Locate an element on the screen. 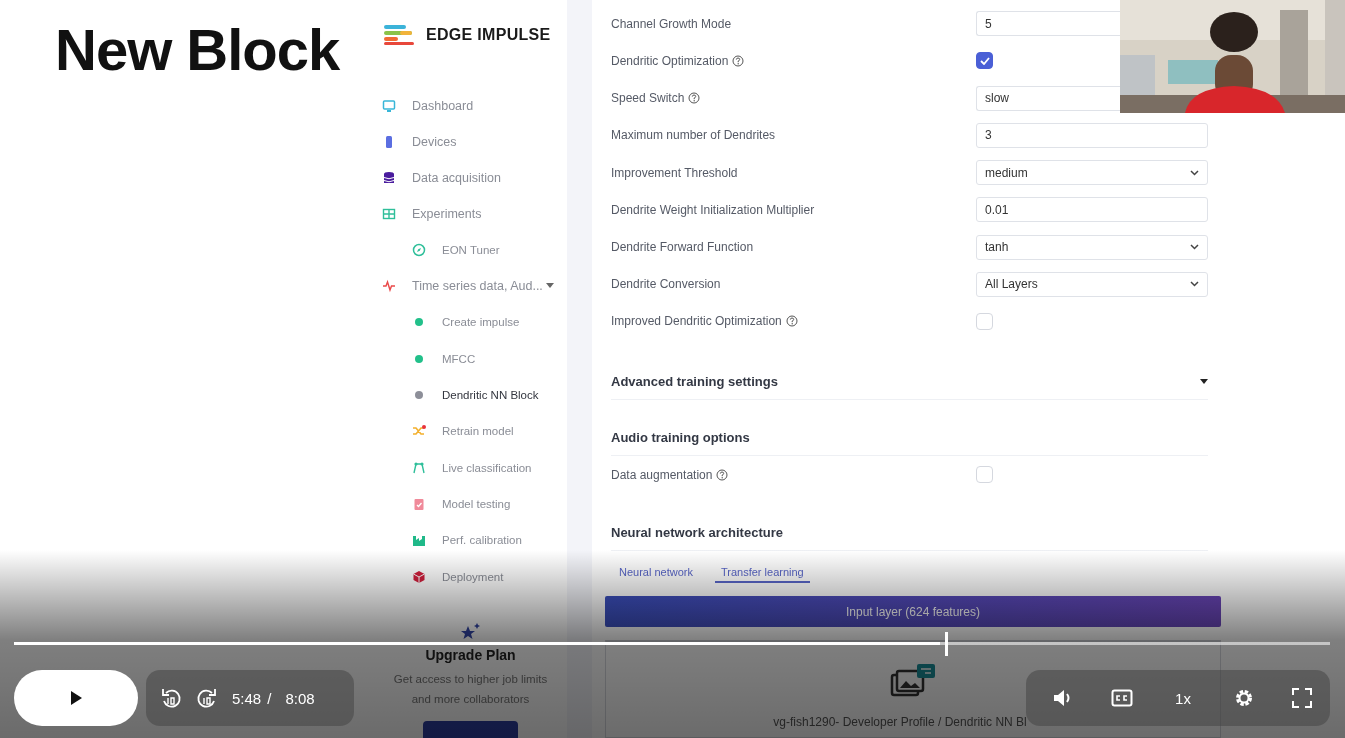  upgrade-title: Upgrade Plan is located at coordinates (470, 654).